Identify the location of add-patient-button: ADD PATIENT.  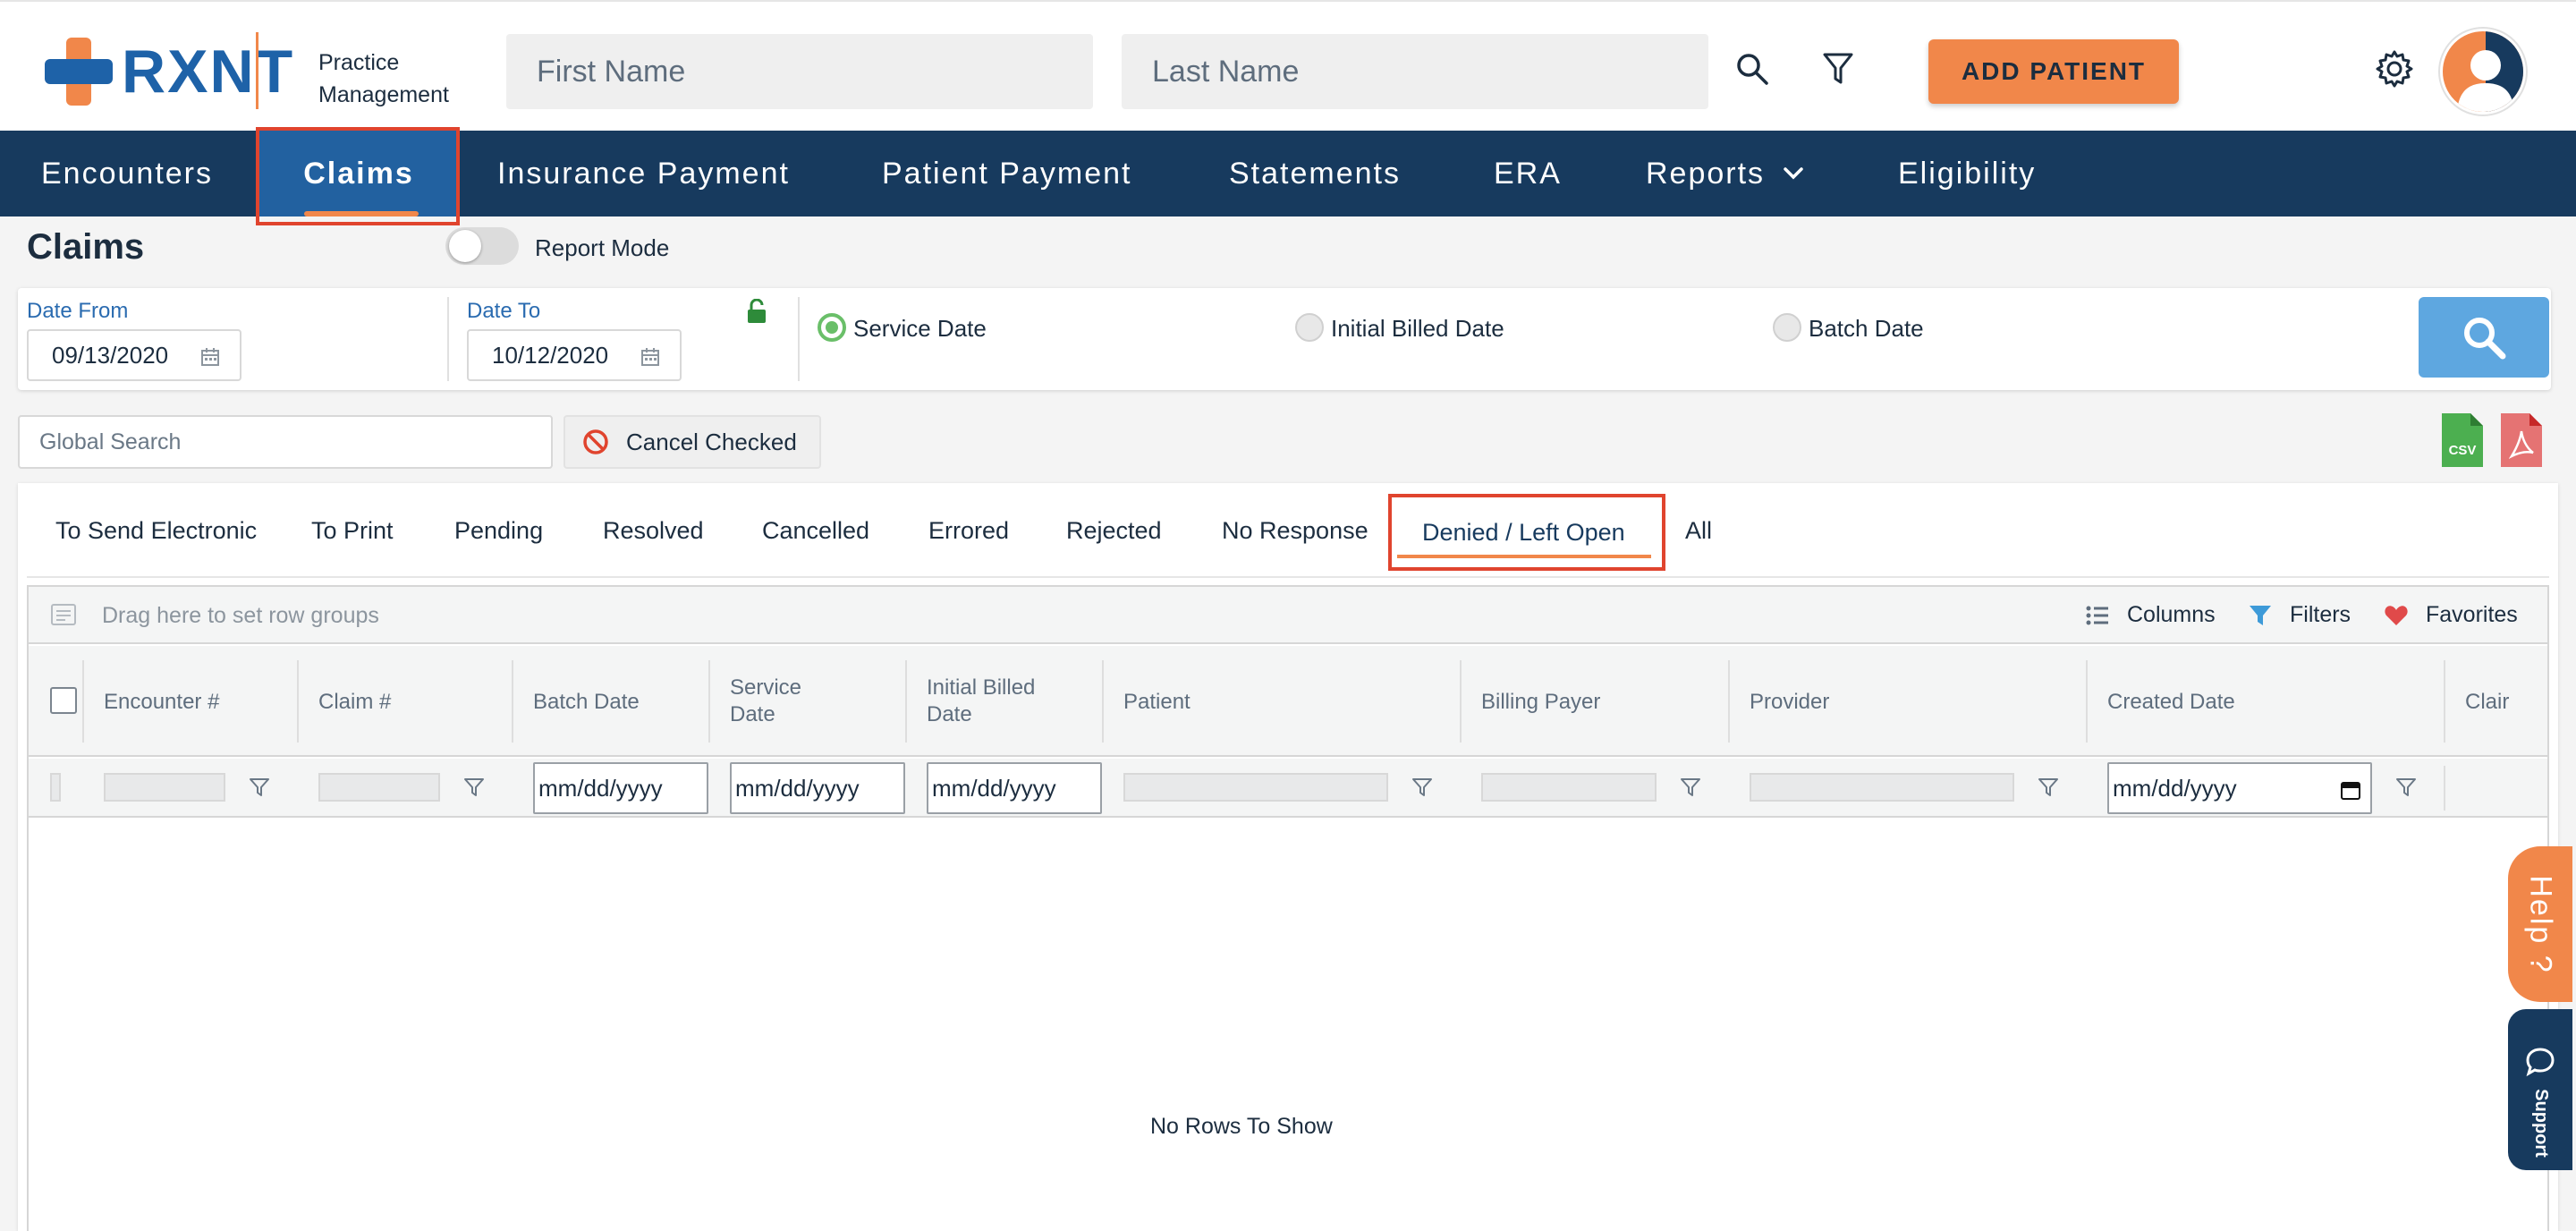
(2053, 71).